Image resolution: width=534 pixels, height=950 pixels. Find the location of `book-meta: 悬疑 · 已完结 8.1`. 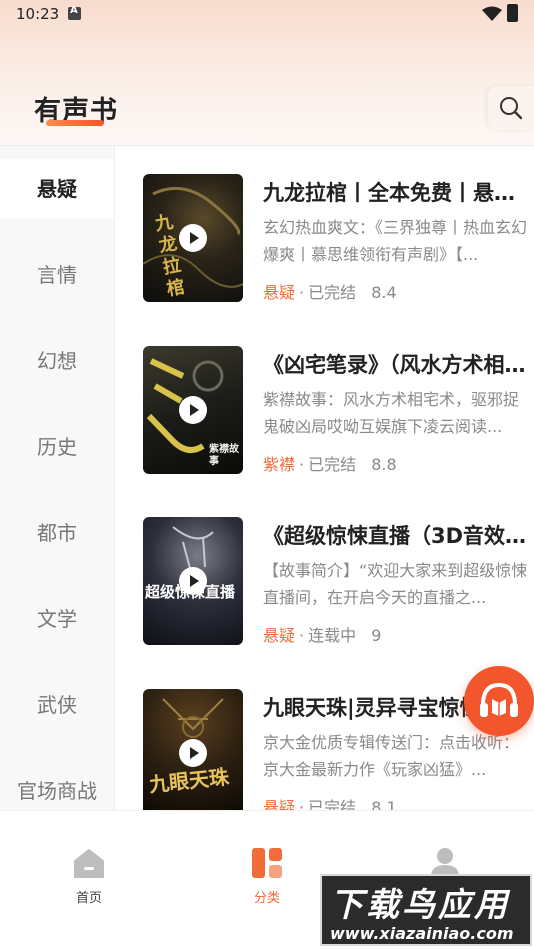

book-meta: 悬疑 · 已完结 8.1 is located at coordinates (330, 802).